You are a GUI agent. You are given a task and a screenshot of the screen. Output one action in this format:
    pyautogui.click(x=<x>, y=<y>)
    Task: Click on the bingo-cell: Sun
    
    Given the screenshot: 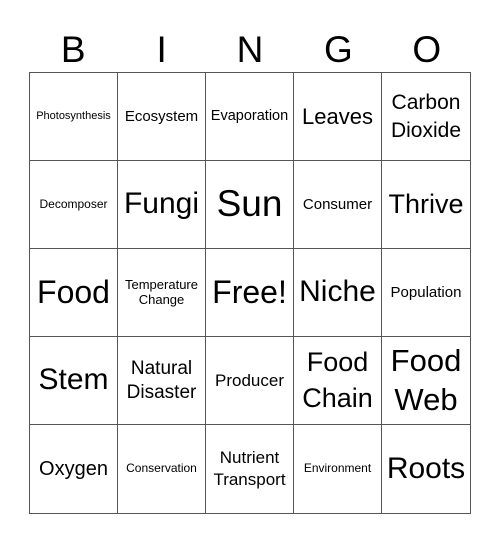 What is the action you would take?
    pyautogui.click(x=250, y=205)
    